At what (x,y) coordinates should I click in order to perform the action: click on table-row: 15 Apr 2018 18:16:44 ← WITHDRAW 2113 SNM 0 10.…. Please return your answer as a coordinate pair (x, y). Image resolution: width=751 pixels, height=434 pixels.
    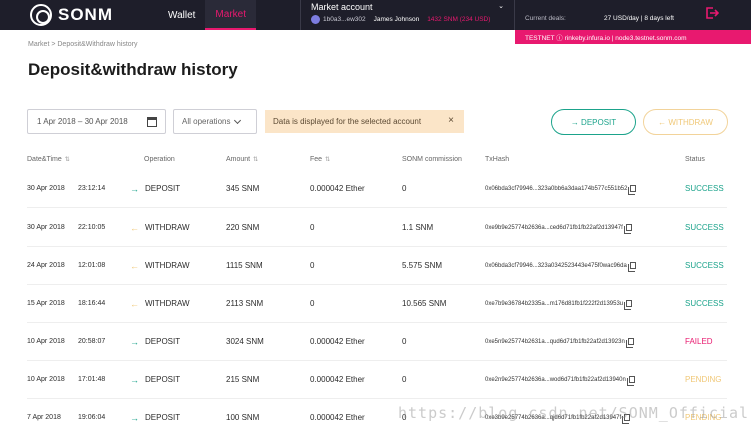
    Looking at the image, I should click on (377, 304).